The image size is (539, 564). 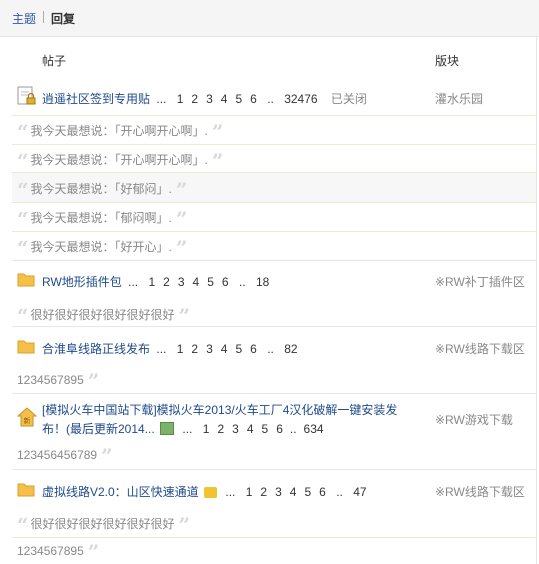 I want to click on hot-thread-icon: 新, so click(x=27, y=417).